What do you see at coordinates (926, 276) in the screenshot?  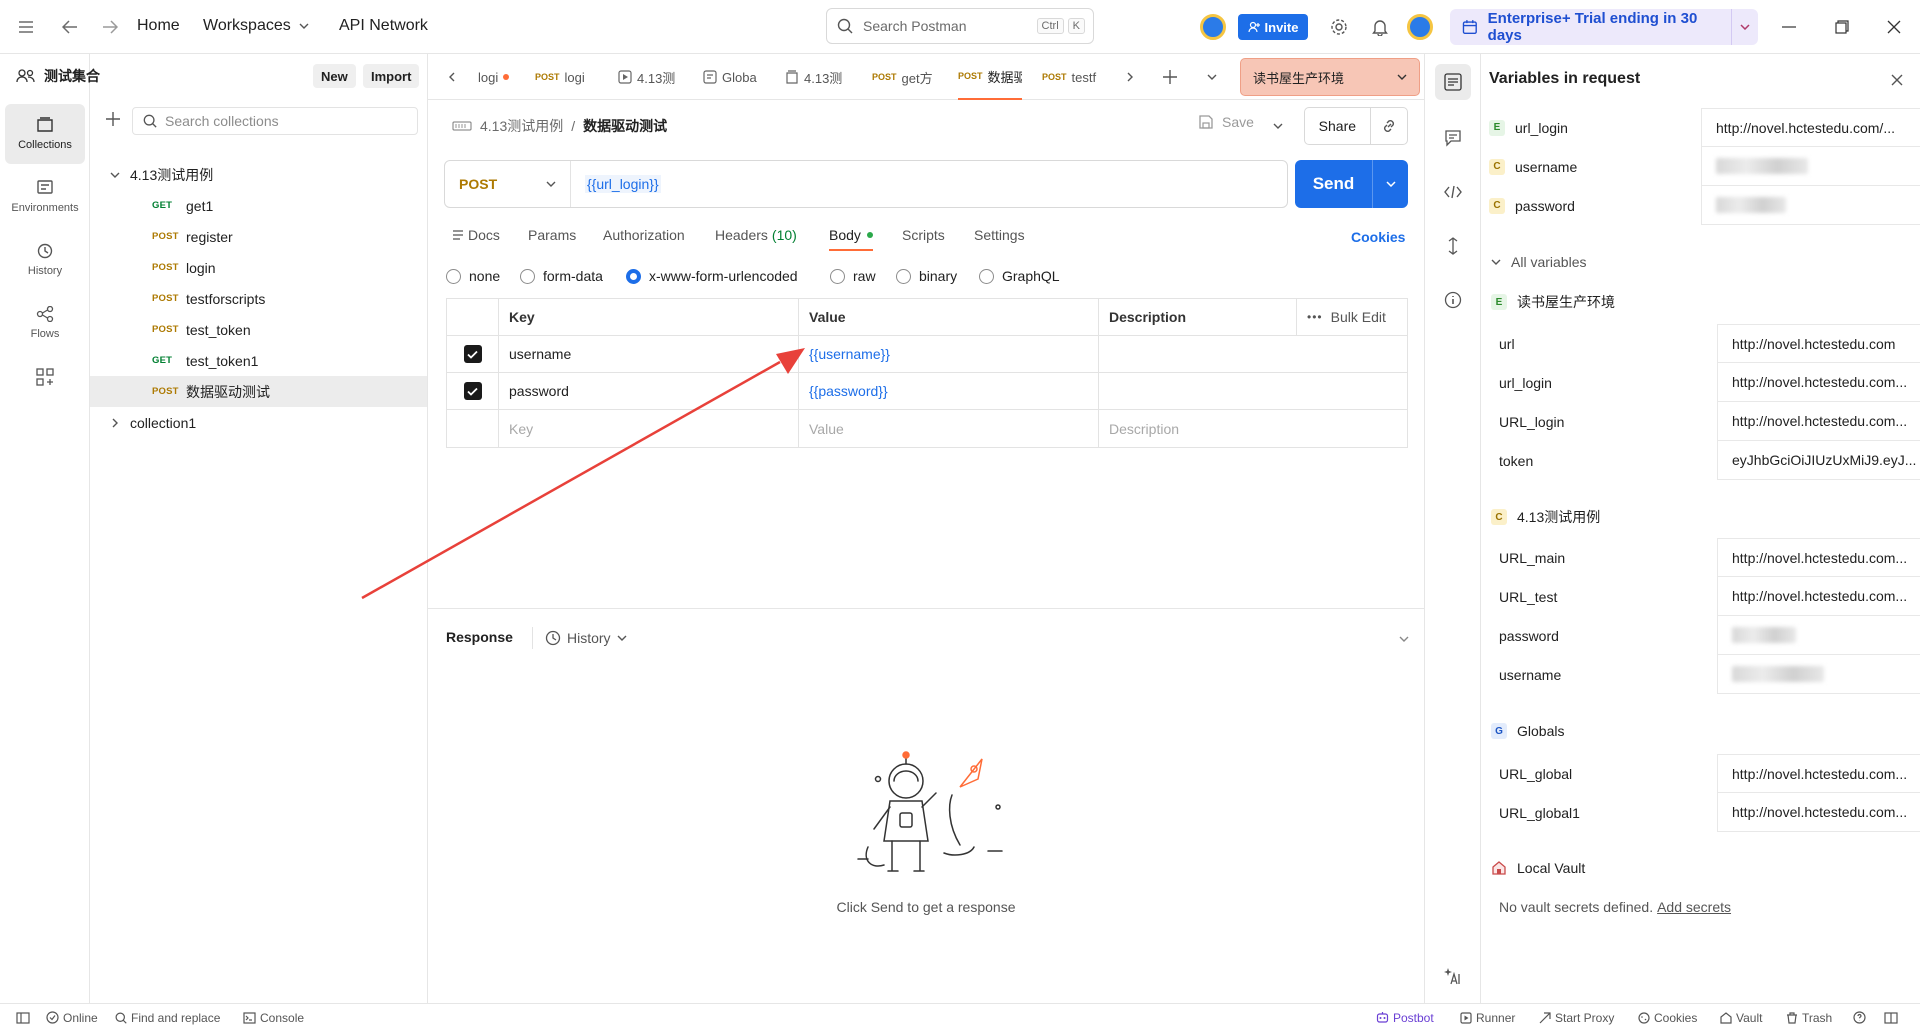 I see `radio-binary: binary` at bounding box center [926, 276].